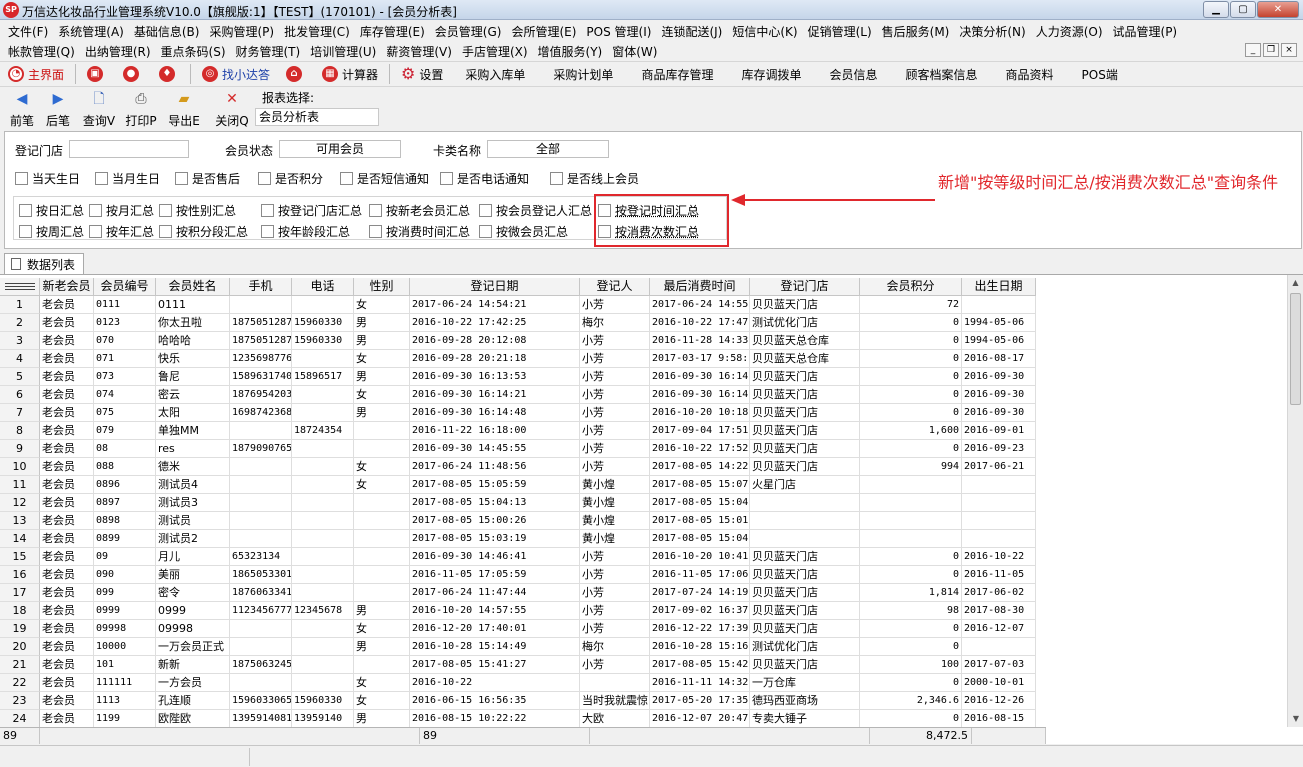 This screenshot has height=767, width=1303. Describe the element at coordinates (268, 51) in the screenshot. I see `menu-item: 财务管理(T)` at that location.